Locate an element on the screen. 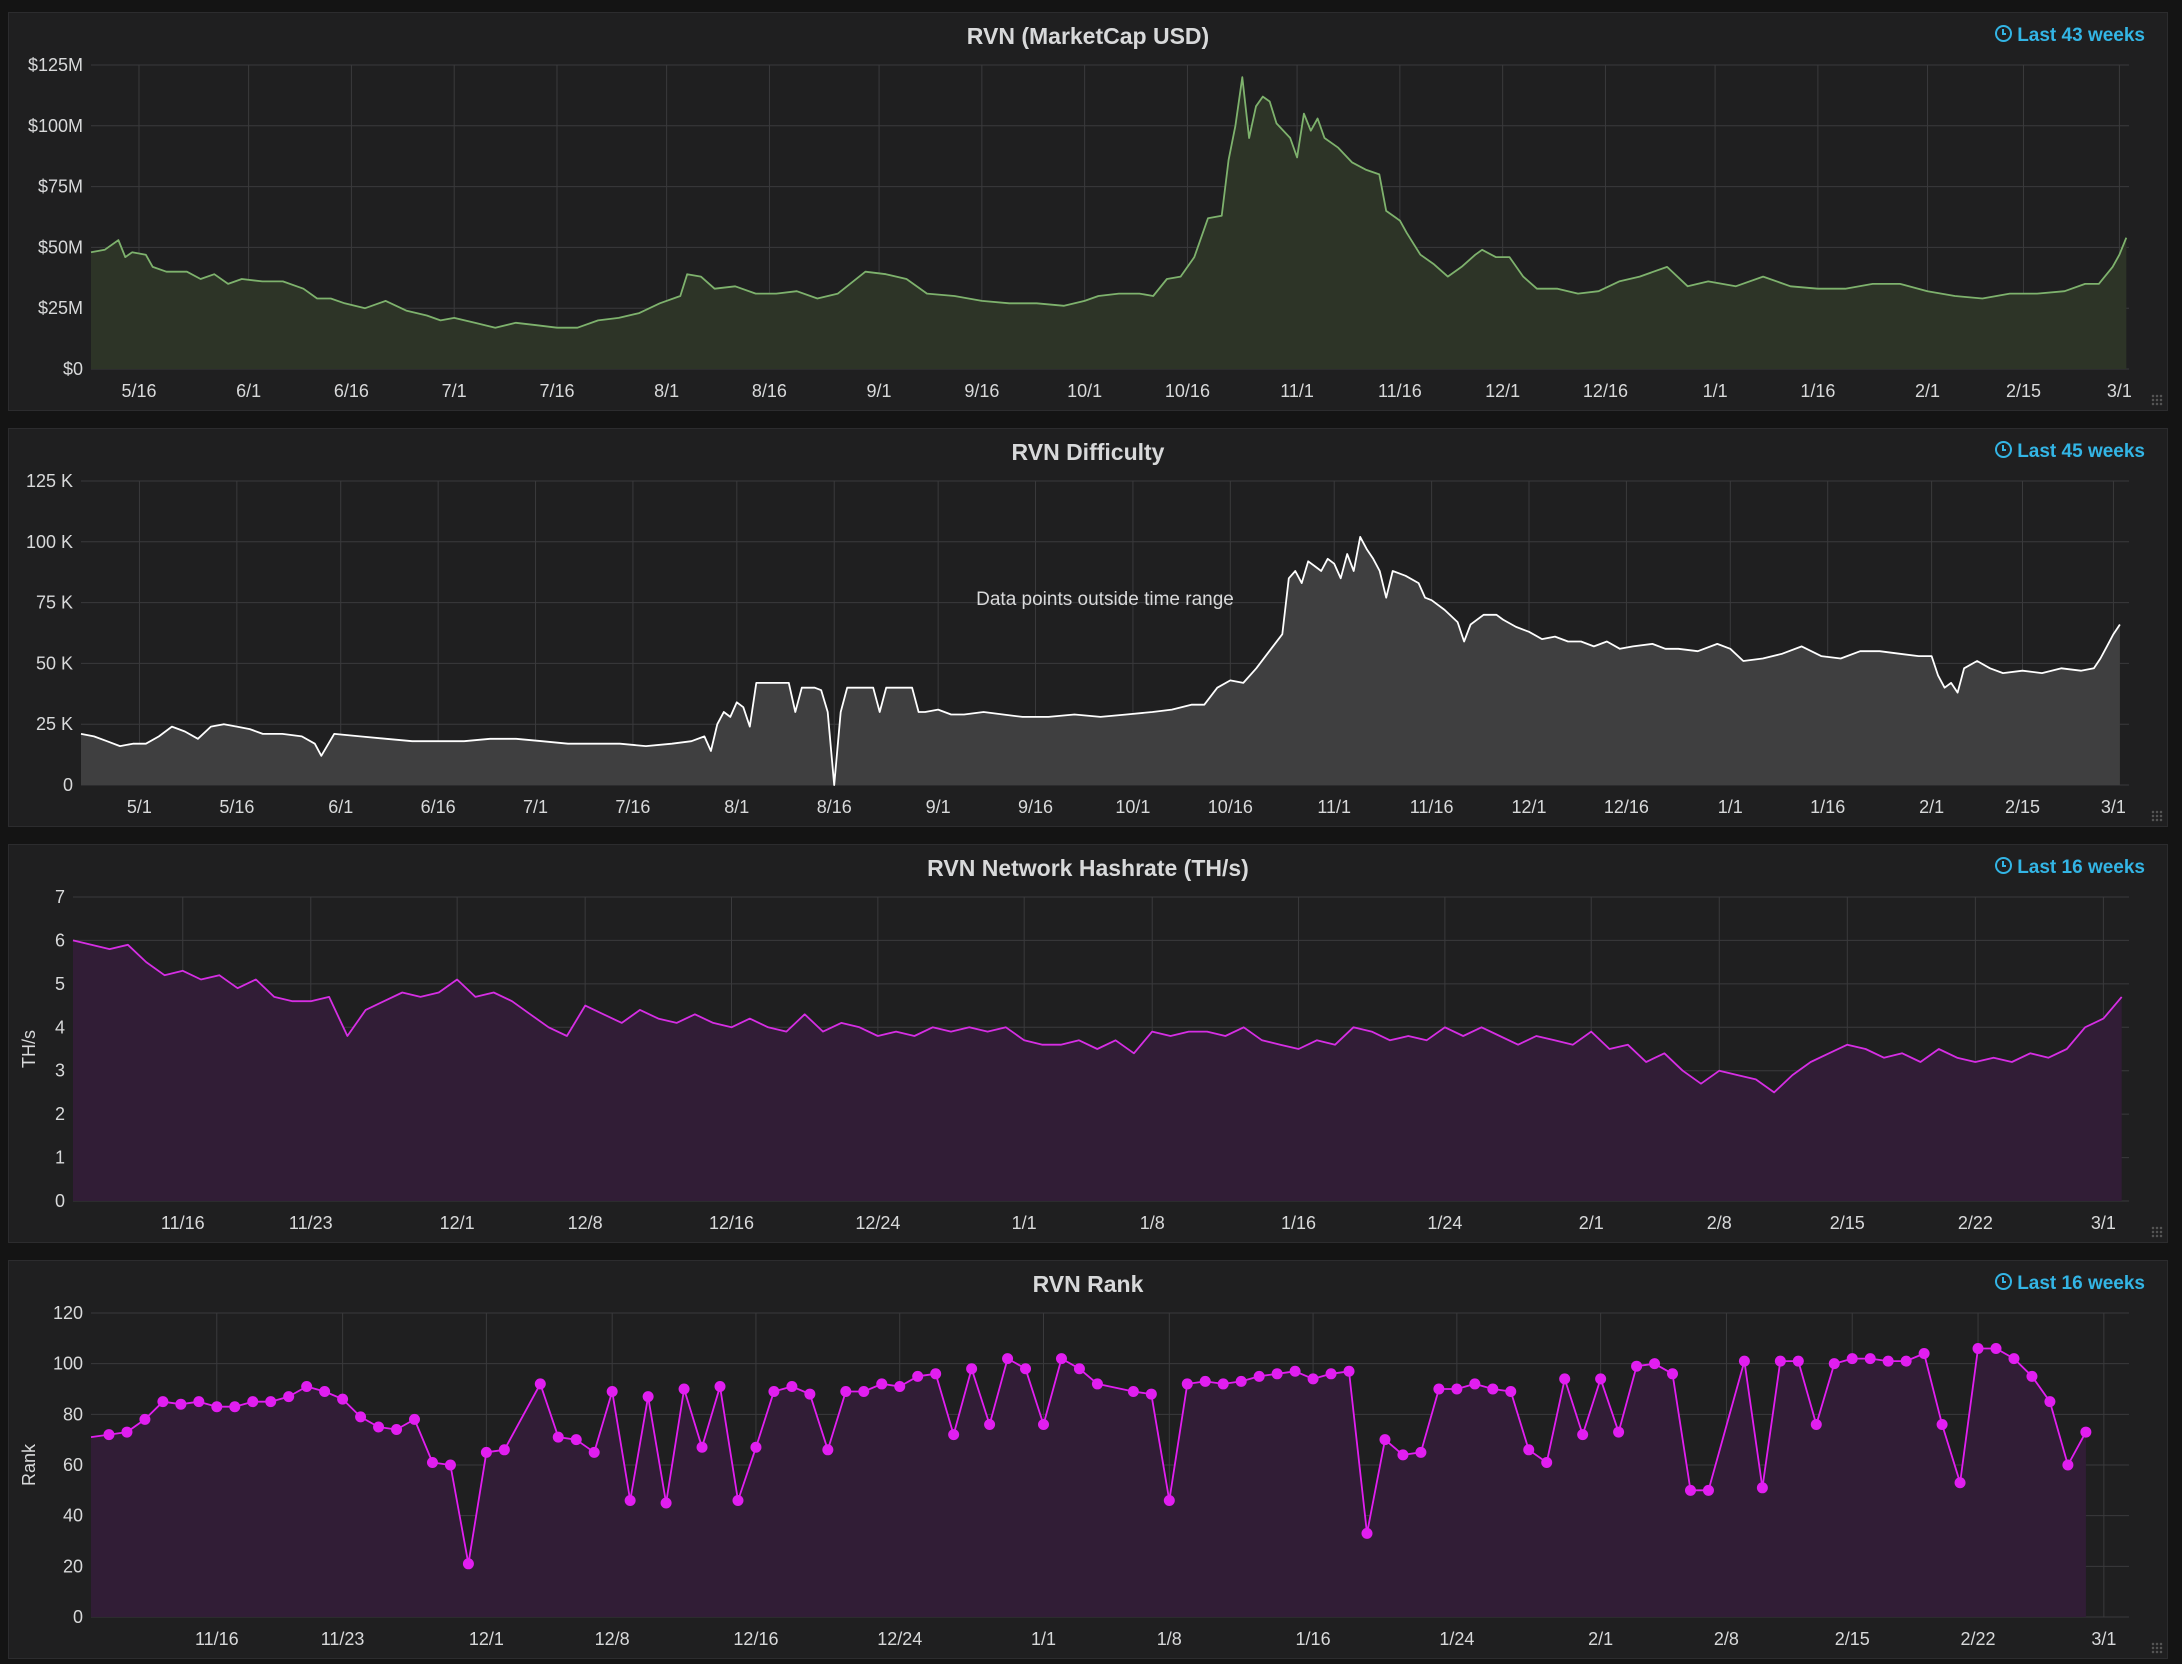 This screenshot has height=1664, width=2182. y-tick-label: 40 is located at coordinates (73, 1516).